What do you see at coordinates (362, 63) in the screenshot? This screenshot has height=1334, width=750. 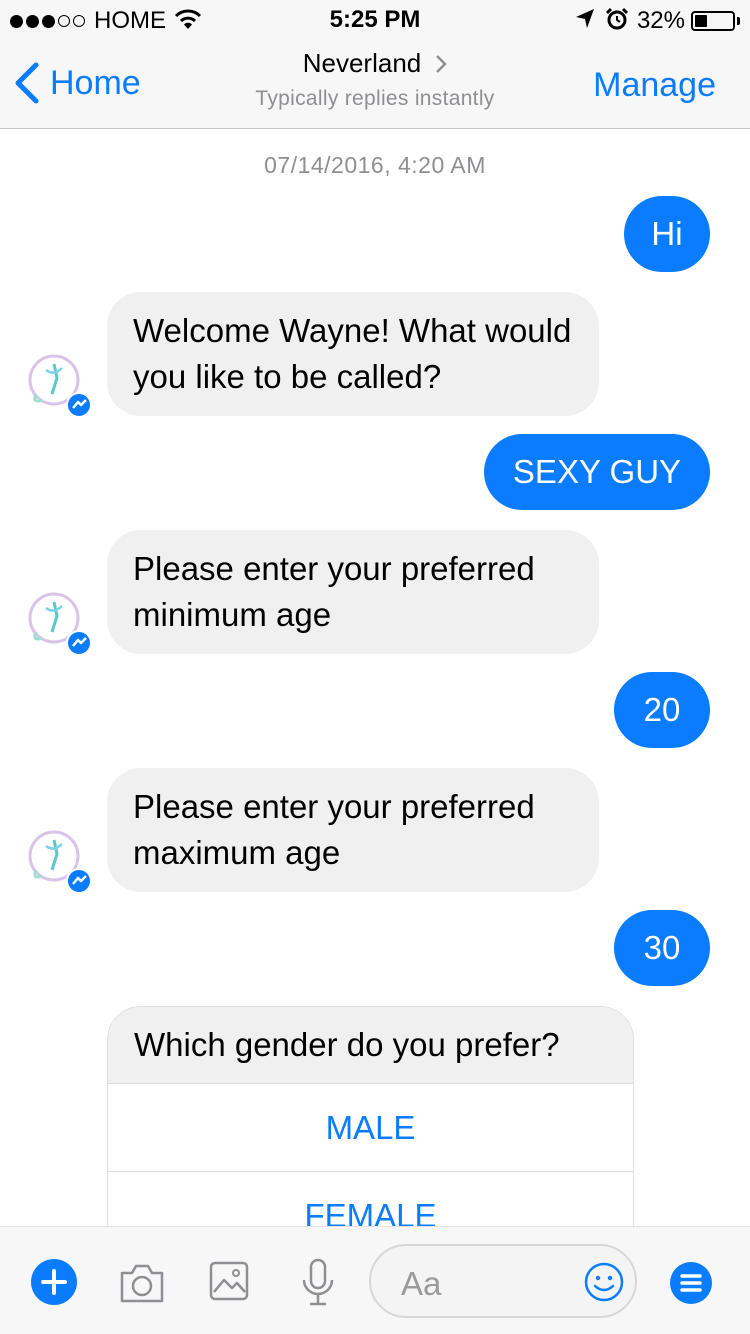 I see `conversation-name: Neverland` at bounding box center [362, 63].